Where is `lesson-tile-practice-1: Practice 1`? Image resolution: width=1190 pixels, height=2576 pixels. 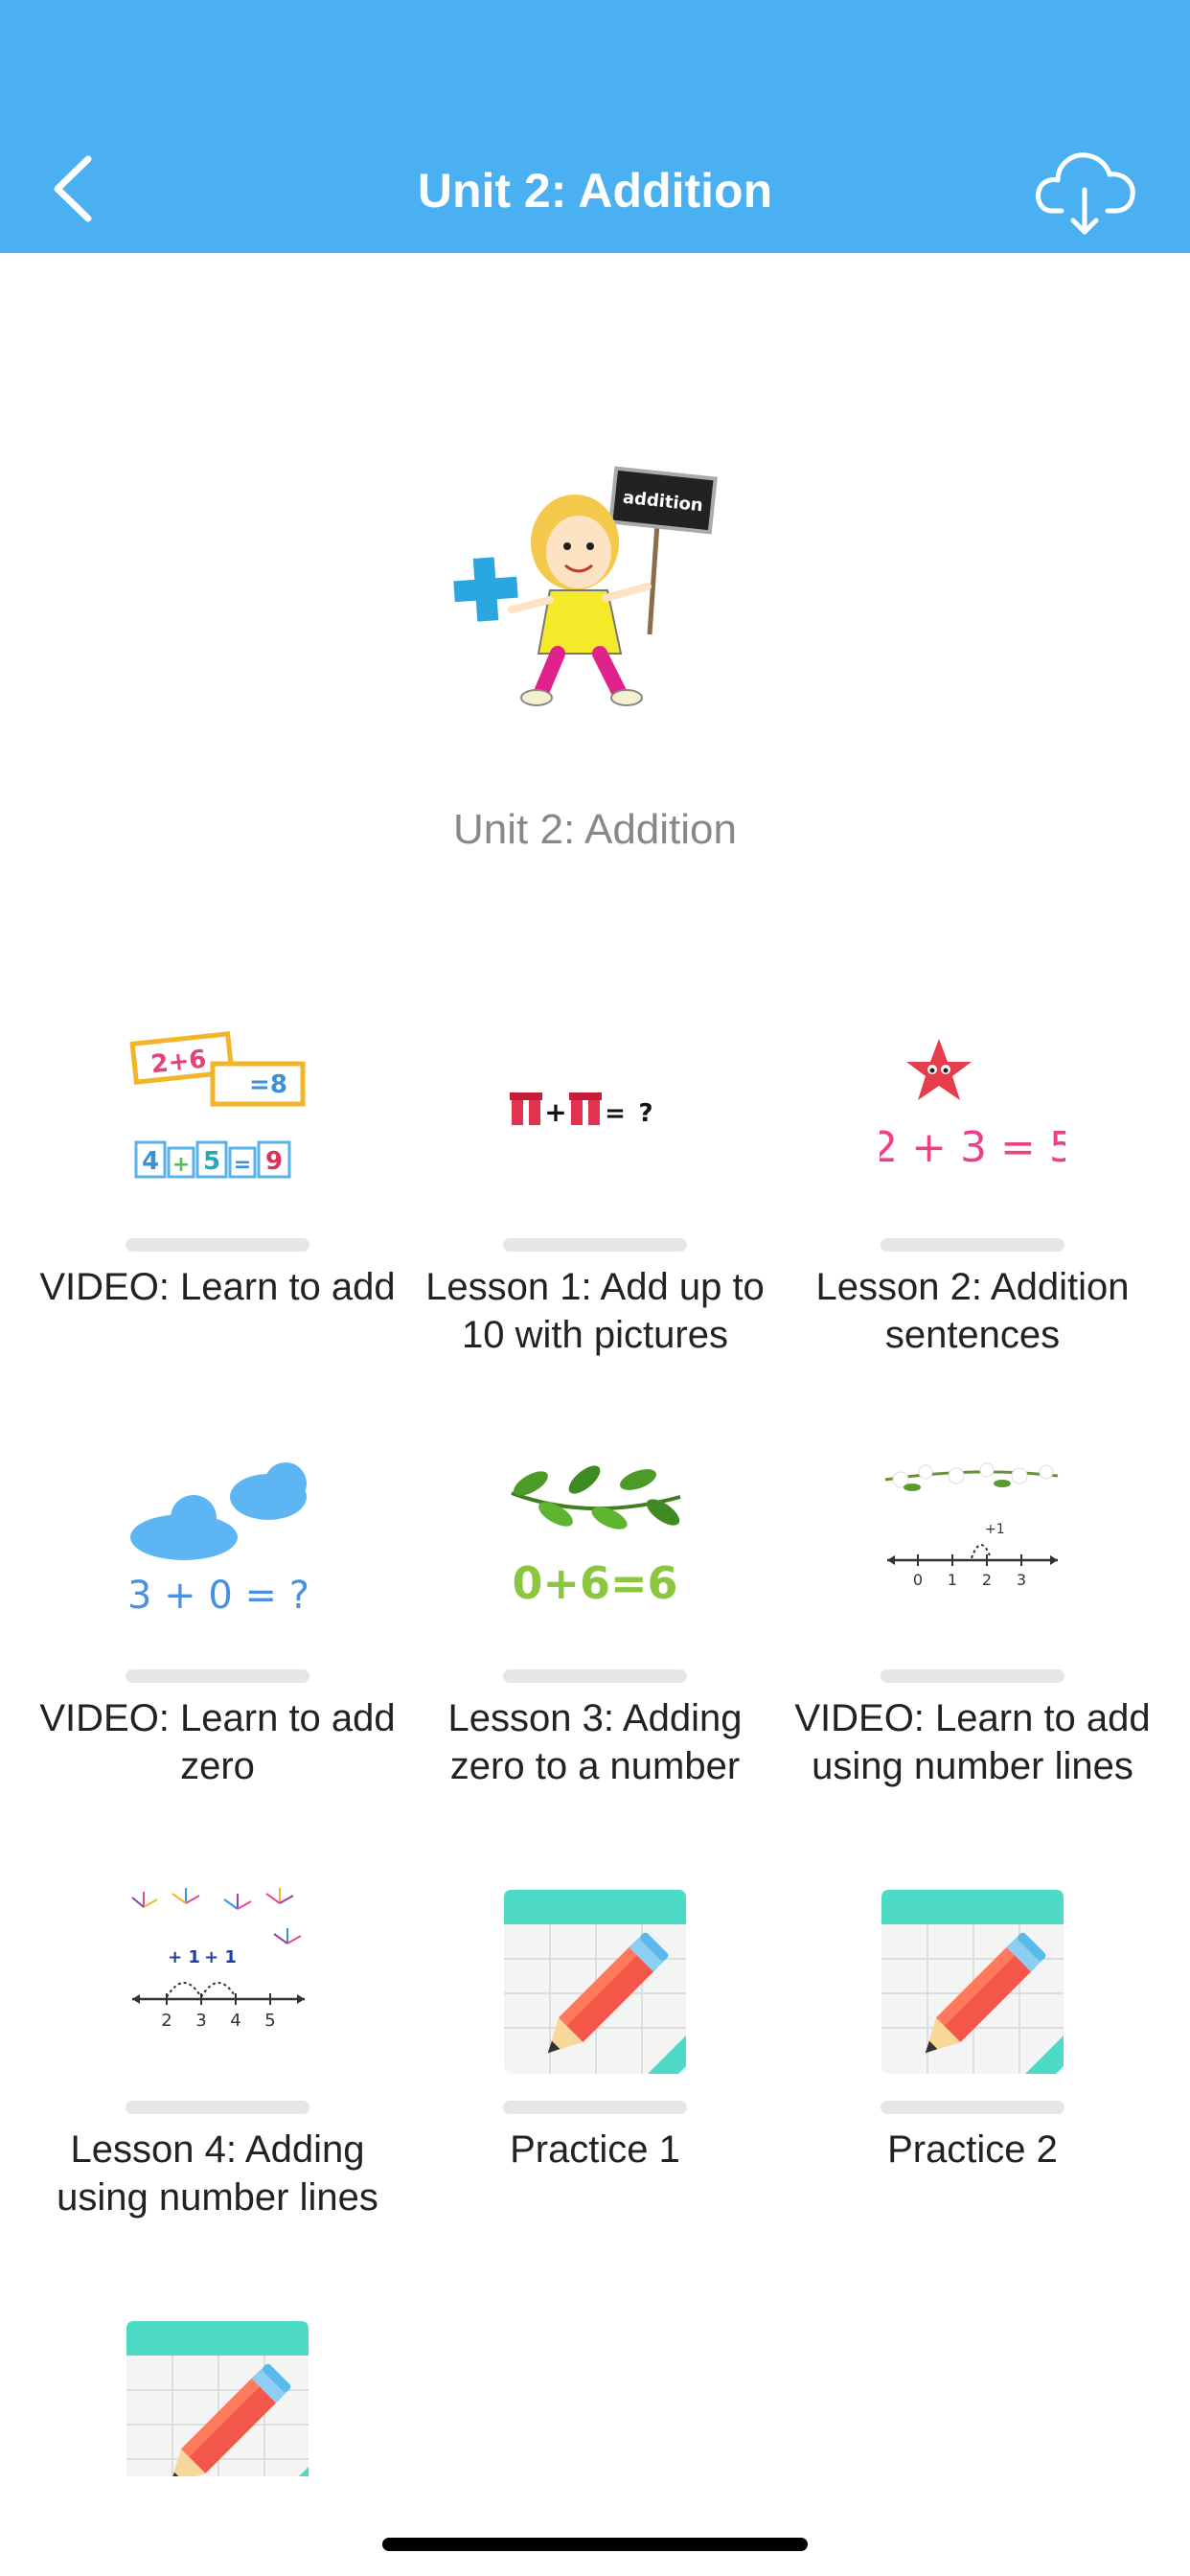
lesson-tile-practice-1: Practice 1 is located at coordinates (595, 2087).